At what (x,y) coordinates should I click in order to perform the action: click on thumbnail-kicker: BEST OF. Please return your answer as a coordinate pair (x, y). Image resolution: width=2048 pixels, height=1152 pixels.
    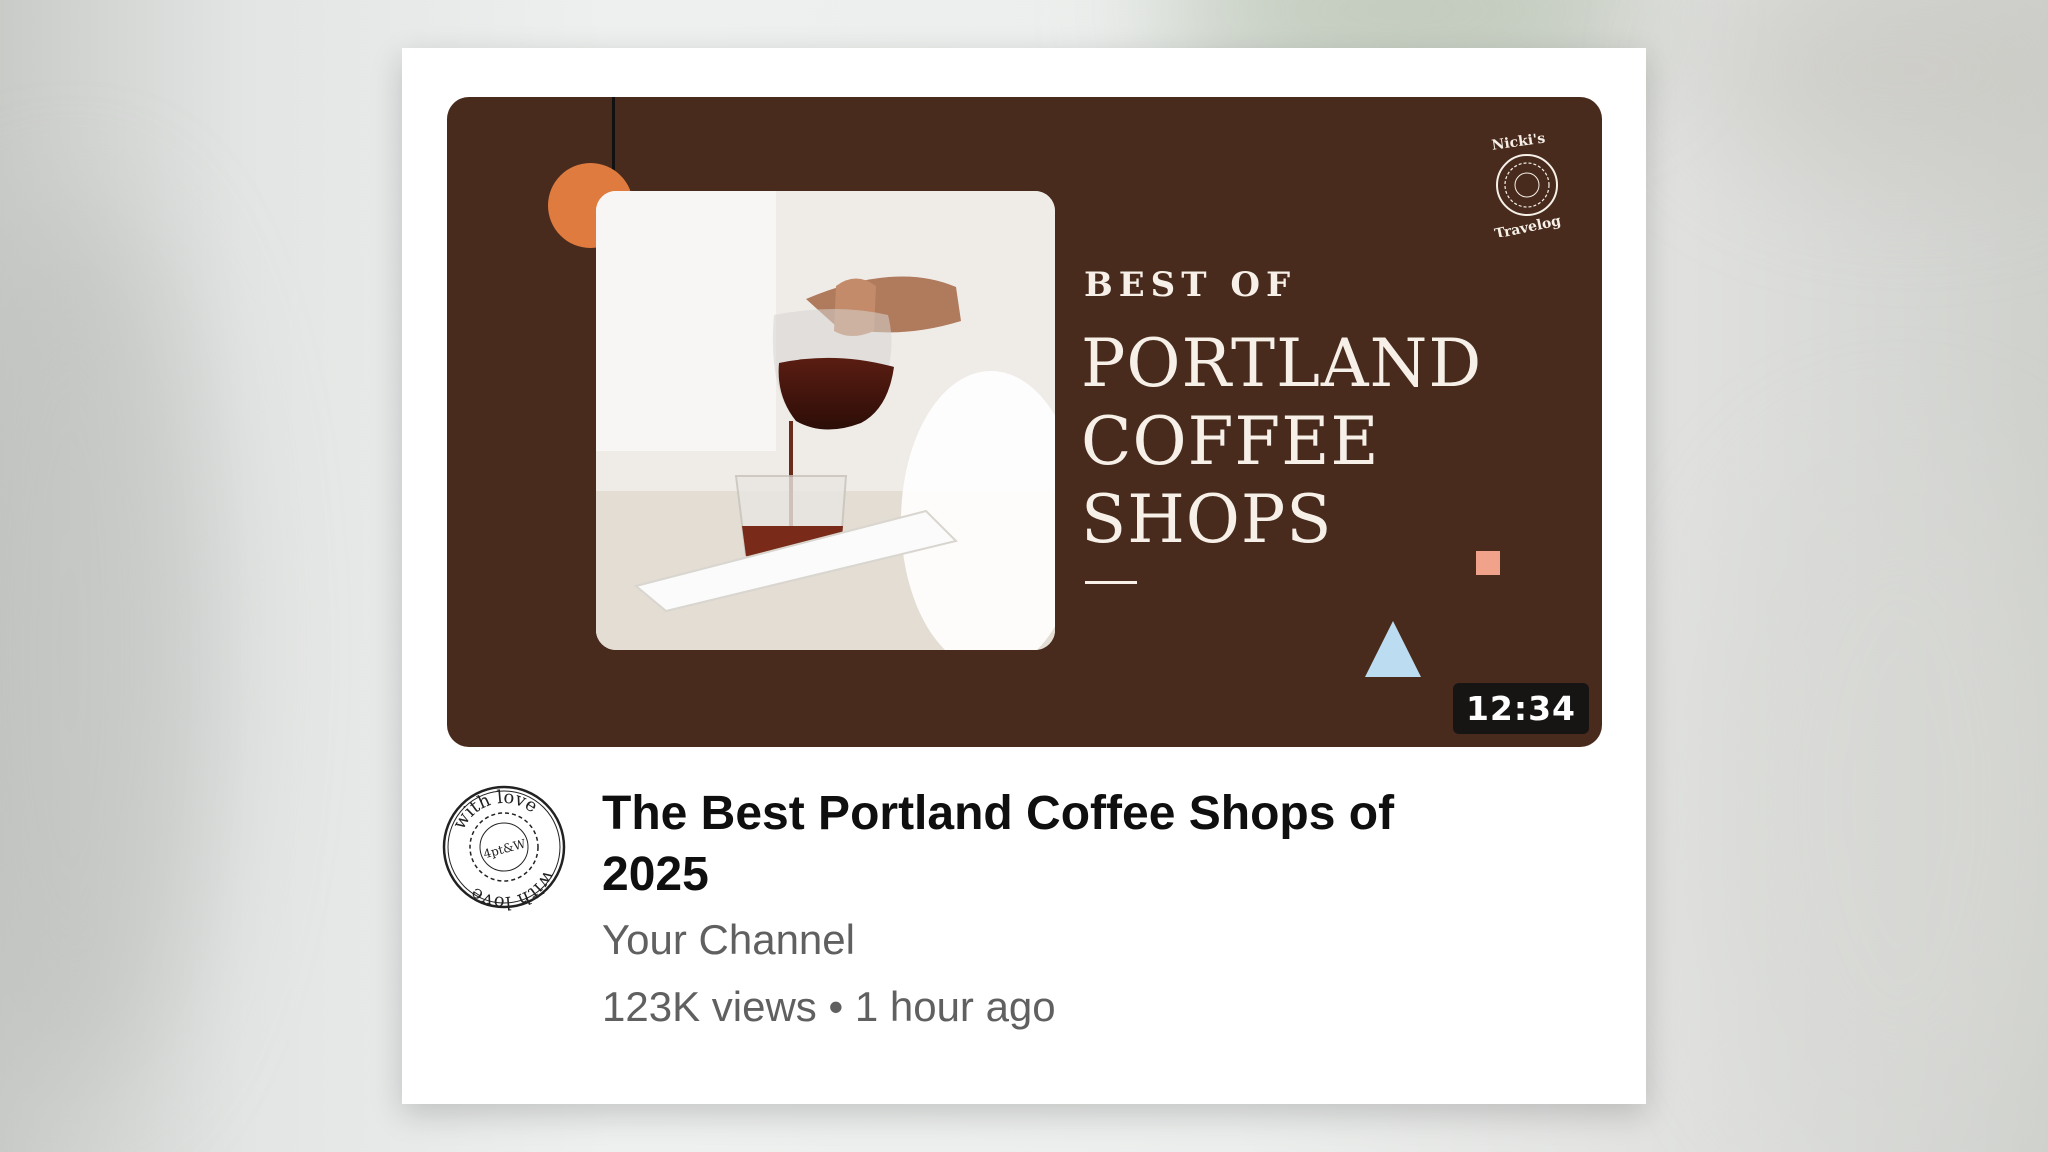
    Looking at the image, I should click on (1190, 285).